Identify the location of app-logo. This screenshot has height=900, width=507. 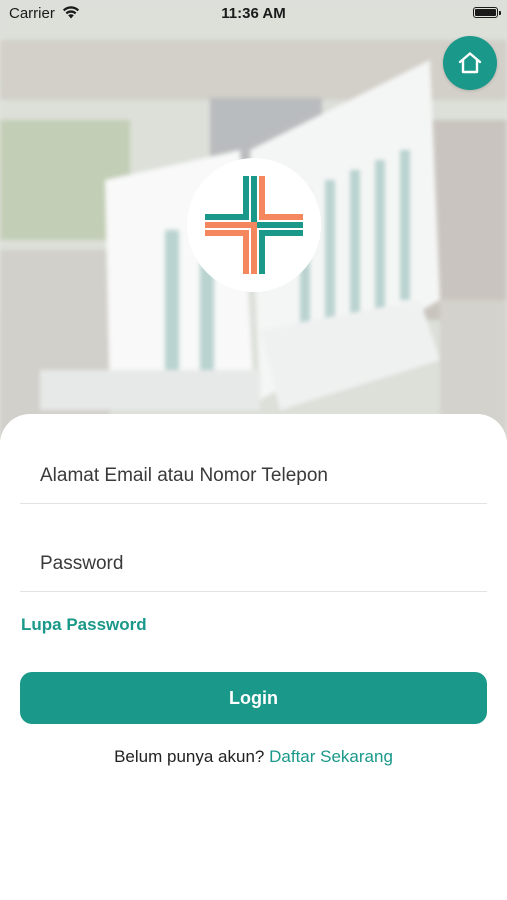
(254, 225).